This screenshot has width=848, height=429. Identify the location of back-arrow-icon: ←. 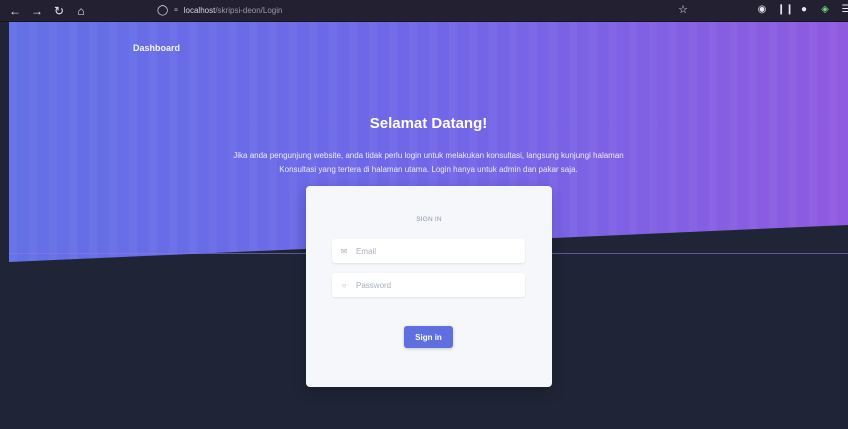
(15, 11).